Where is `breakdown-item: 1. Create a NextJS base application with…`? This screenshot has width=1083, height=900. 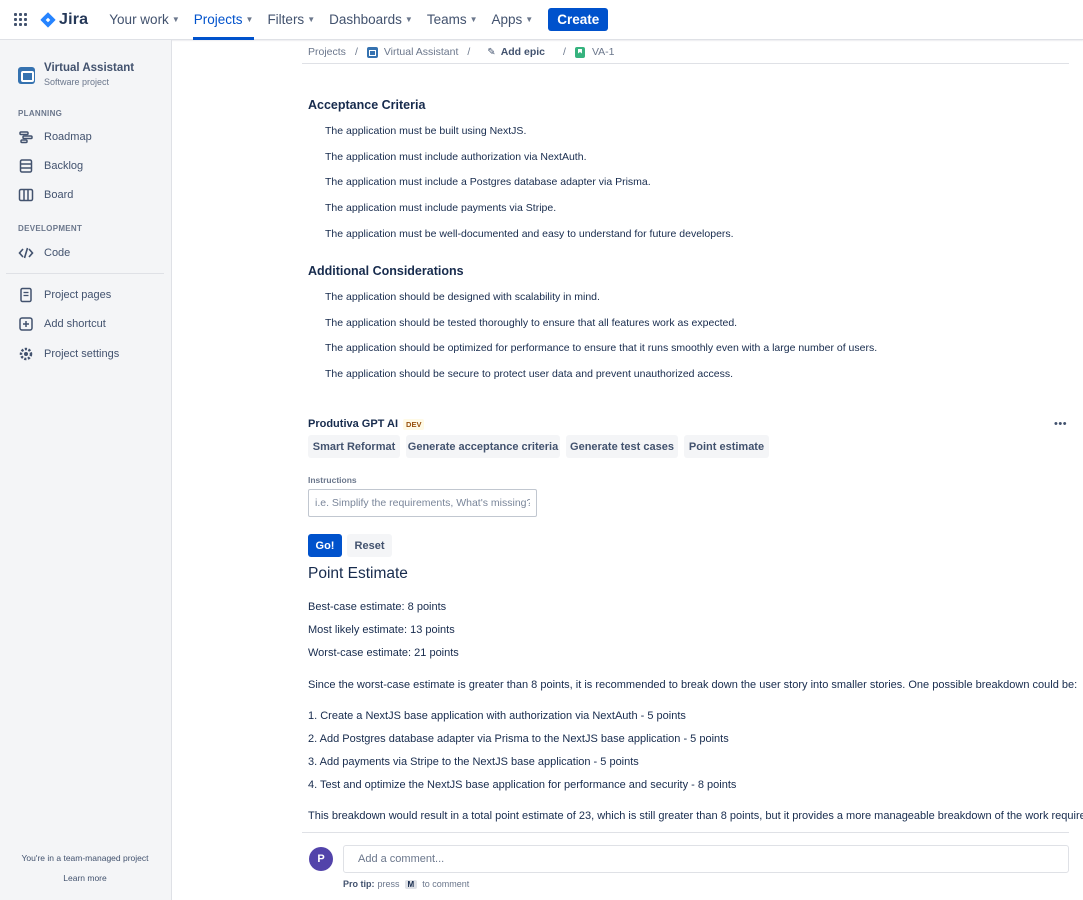
breakdown-item: 1. Create a NextJS base application with… is located at coordinates (497, 716).